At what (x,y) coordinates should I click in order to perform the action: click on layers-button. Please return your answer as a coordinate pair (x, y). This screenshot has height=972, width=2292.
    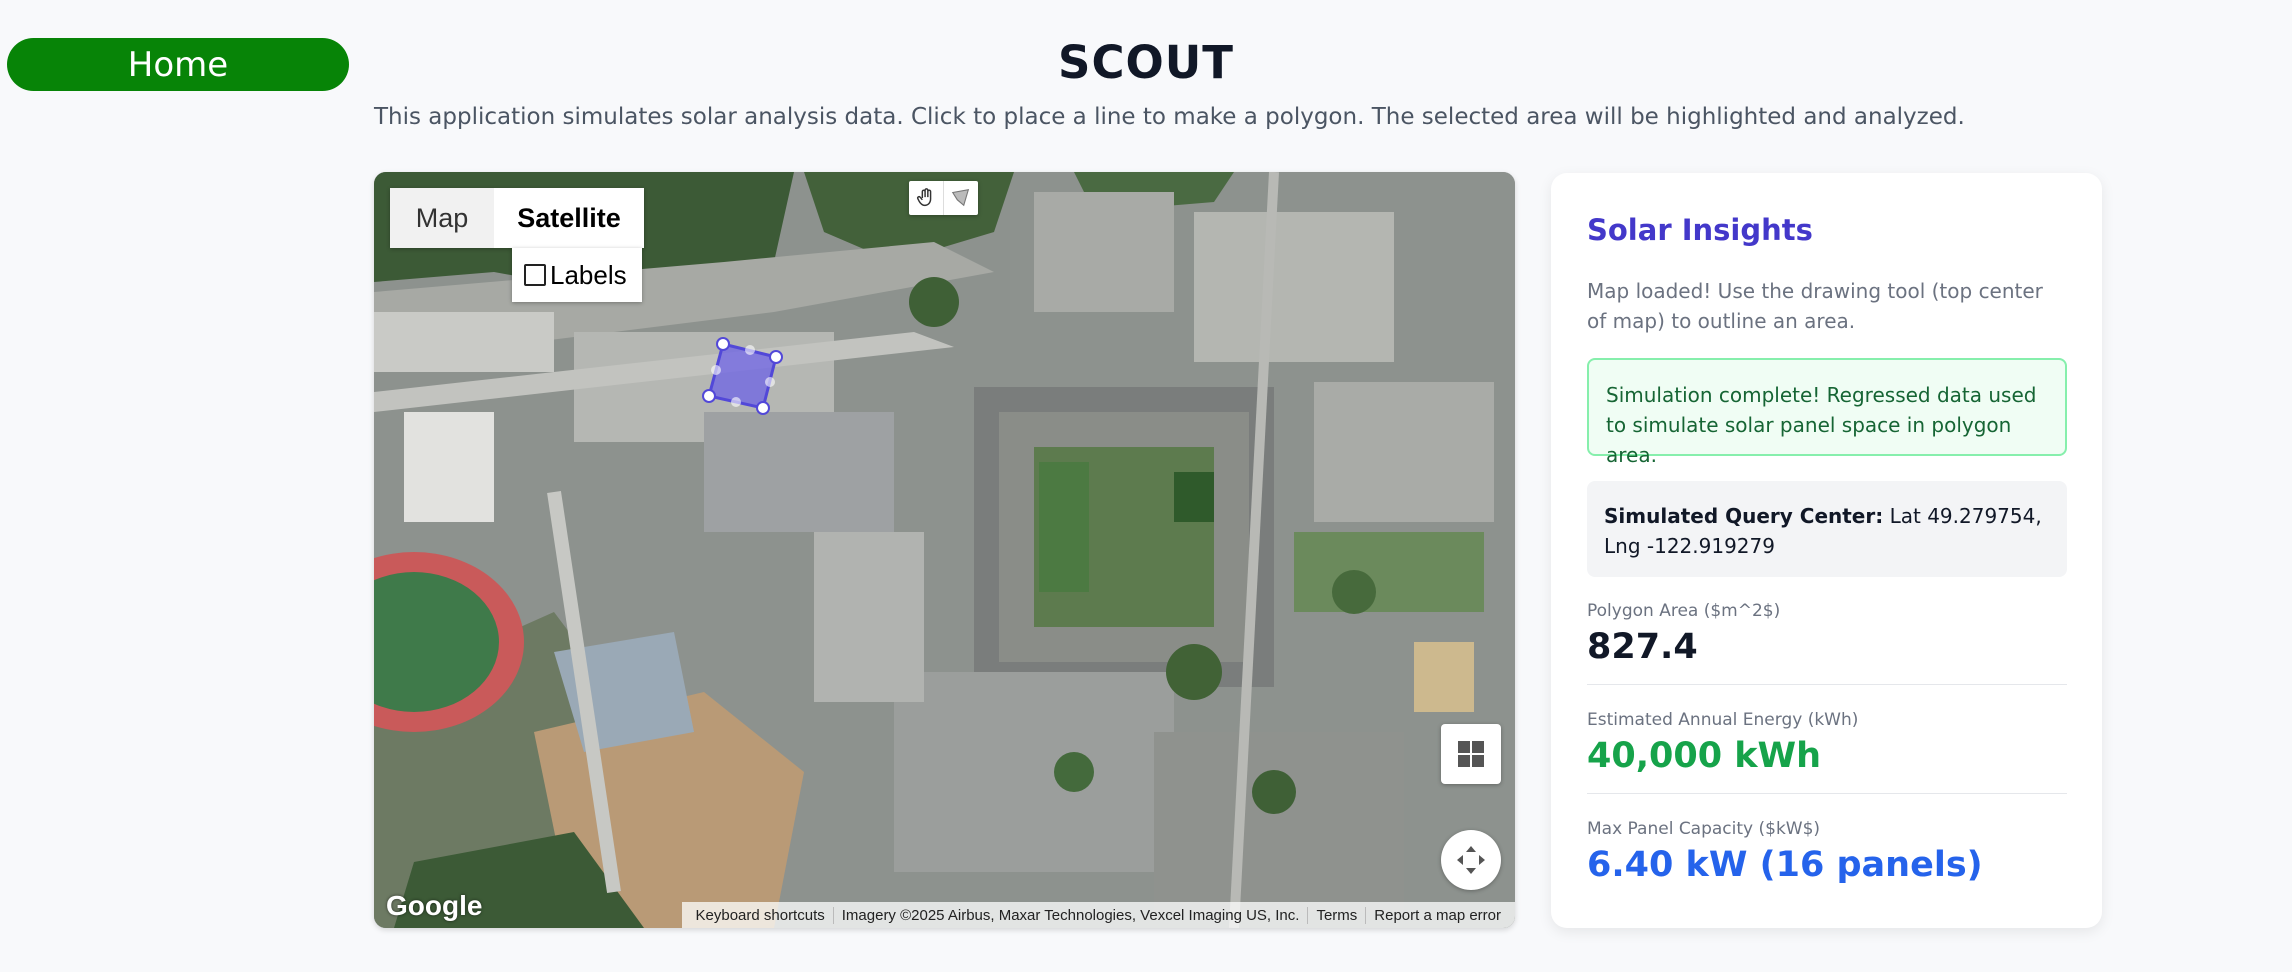
    Looking at the image, I should click on (1471, 754).